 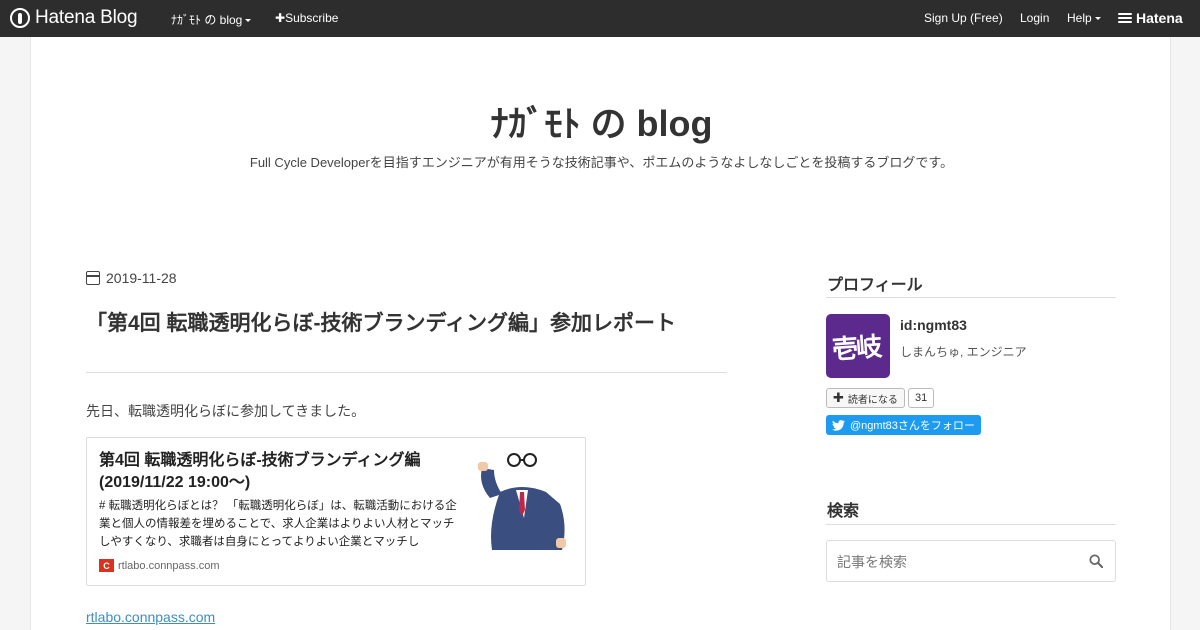 What do you see at coordinates (1125, 18) in the screenshot?
I see `hatena-brand-icon` at bounding box center [1125, 18].